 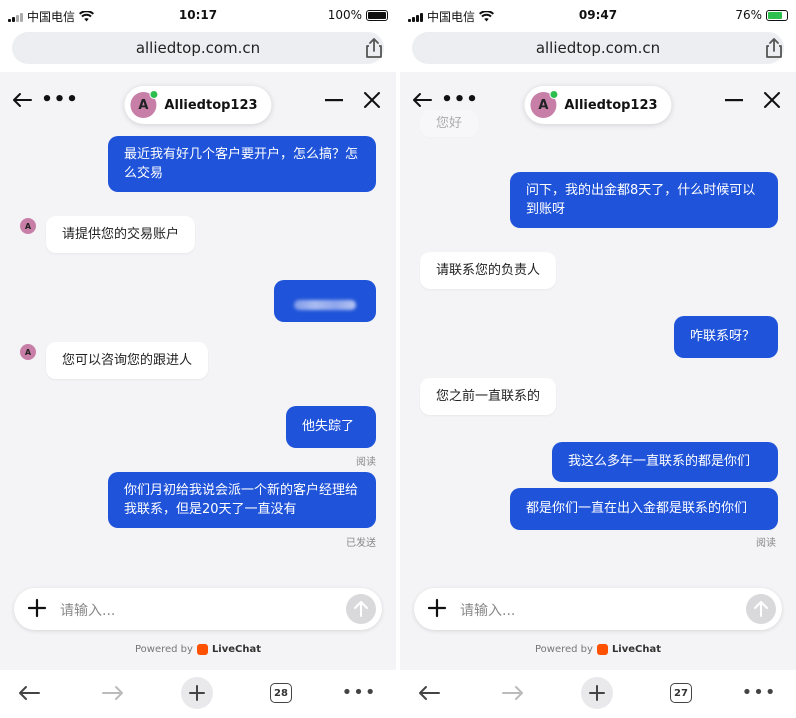 What do you see at coordinates (644, 200) in the screenshot?
I see `message-outgoing: 问下，我的出金都8天了，什么时候可以到账呀` at bounding box center [644, 200].